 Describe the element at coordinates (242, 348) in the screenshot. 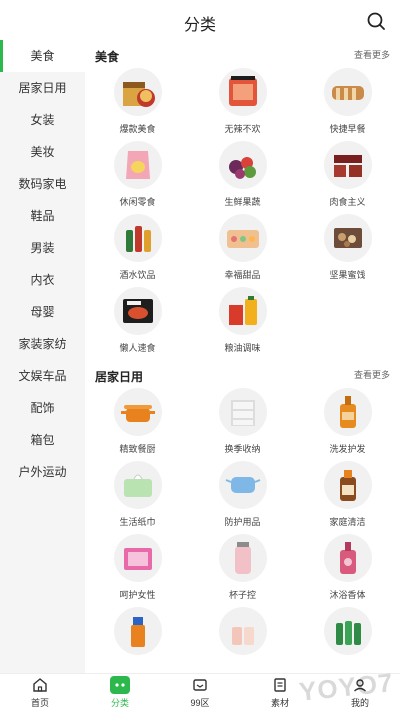

I see `subcategory-label: 粮油调味` at that location.